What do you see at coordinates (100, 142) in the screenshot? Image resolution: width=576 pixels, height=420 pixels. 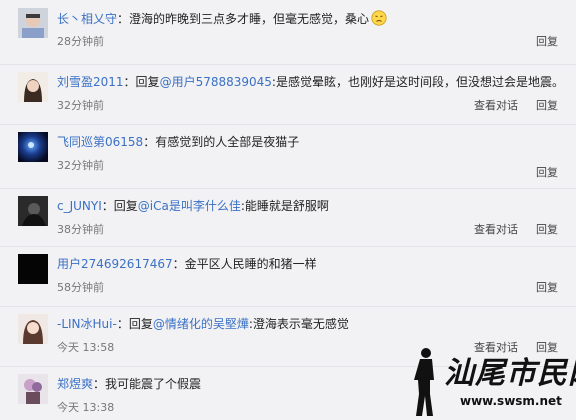 I see `username-link: 飞同巡第06158` at bounding box center [100, 142].